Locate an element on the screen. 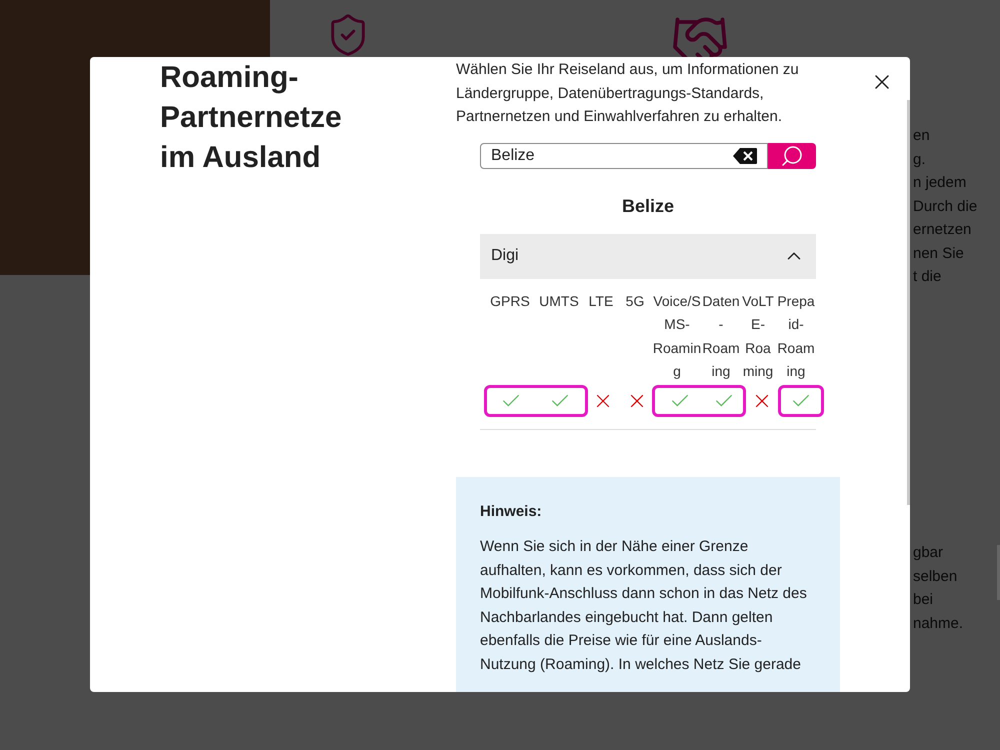 This screenshot has height=750, width=1000. column-header: Prepaid-Roaming is located at coordinates (796, 336).